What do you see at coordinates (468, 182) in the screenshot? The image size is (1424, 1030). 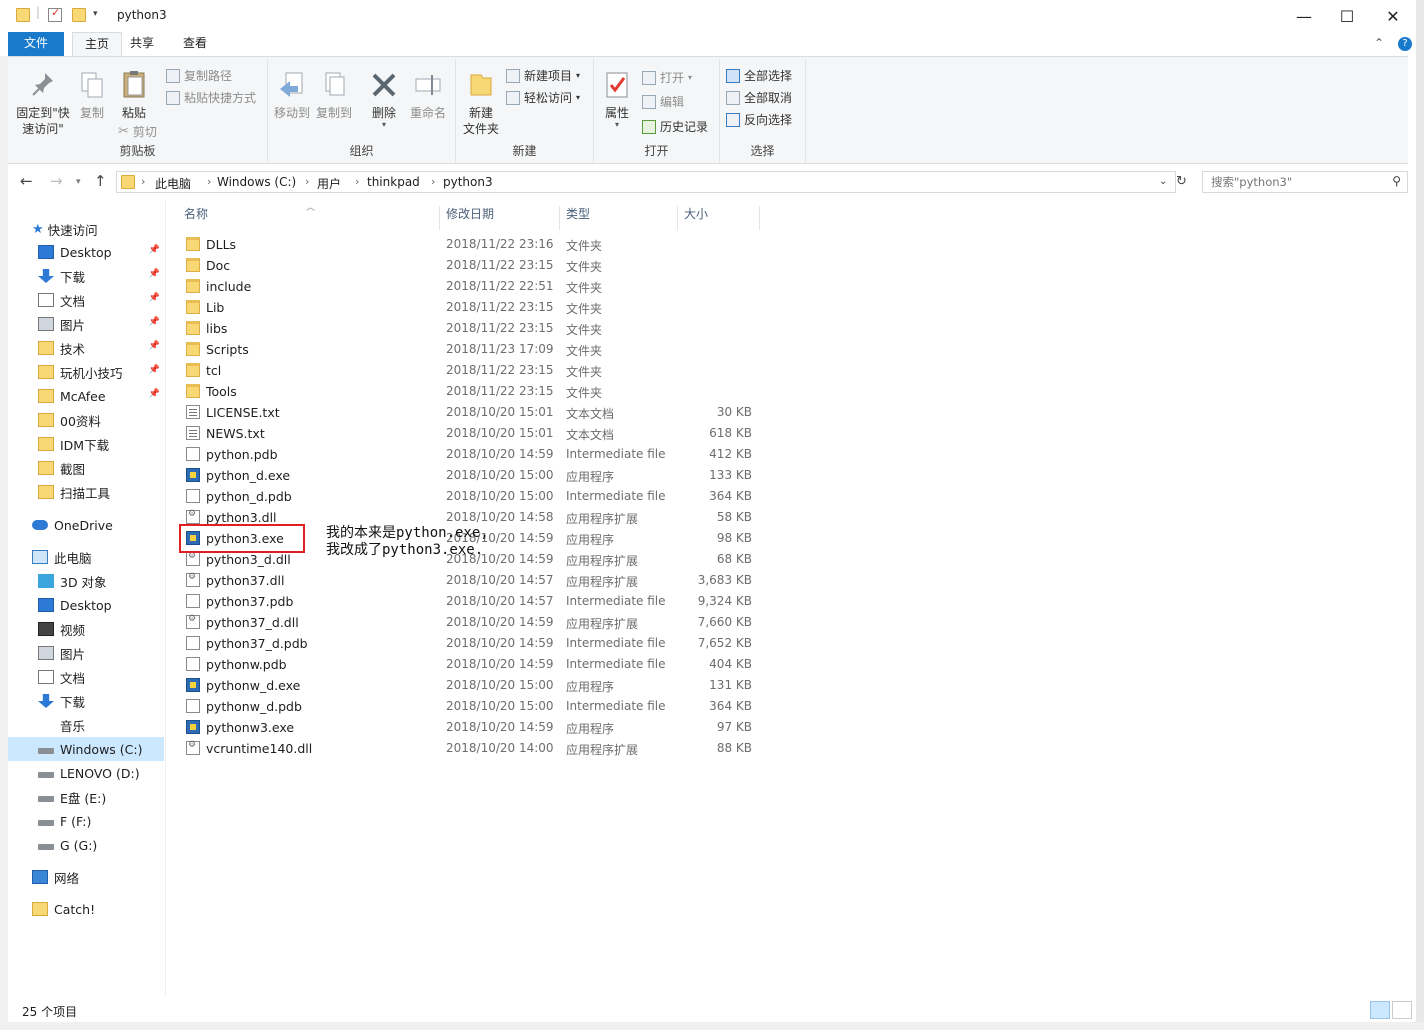 I see `breadcrumb-python3: python3` at bounding box center [468, 182].